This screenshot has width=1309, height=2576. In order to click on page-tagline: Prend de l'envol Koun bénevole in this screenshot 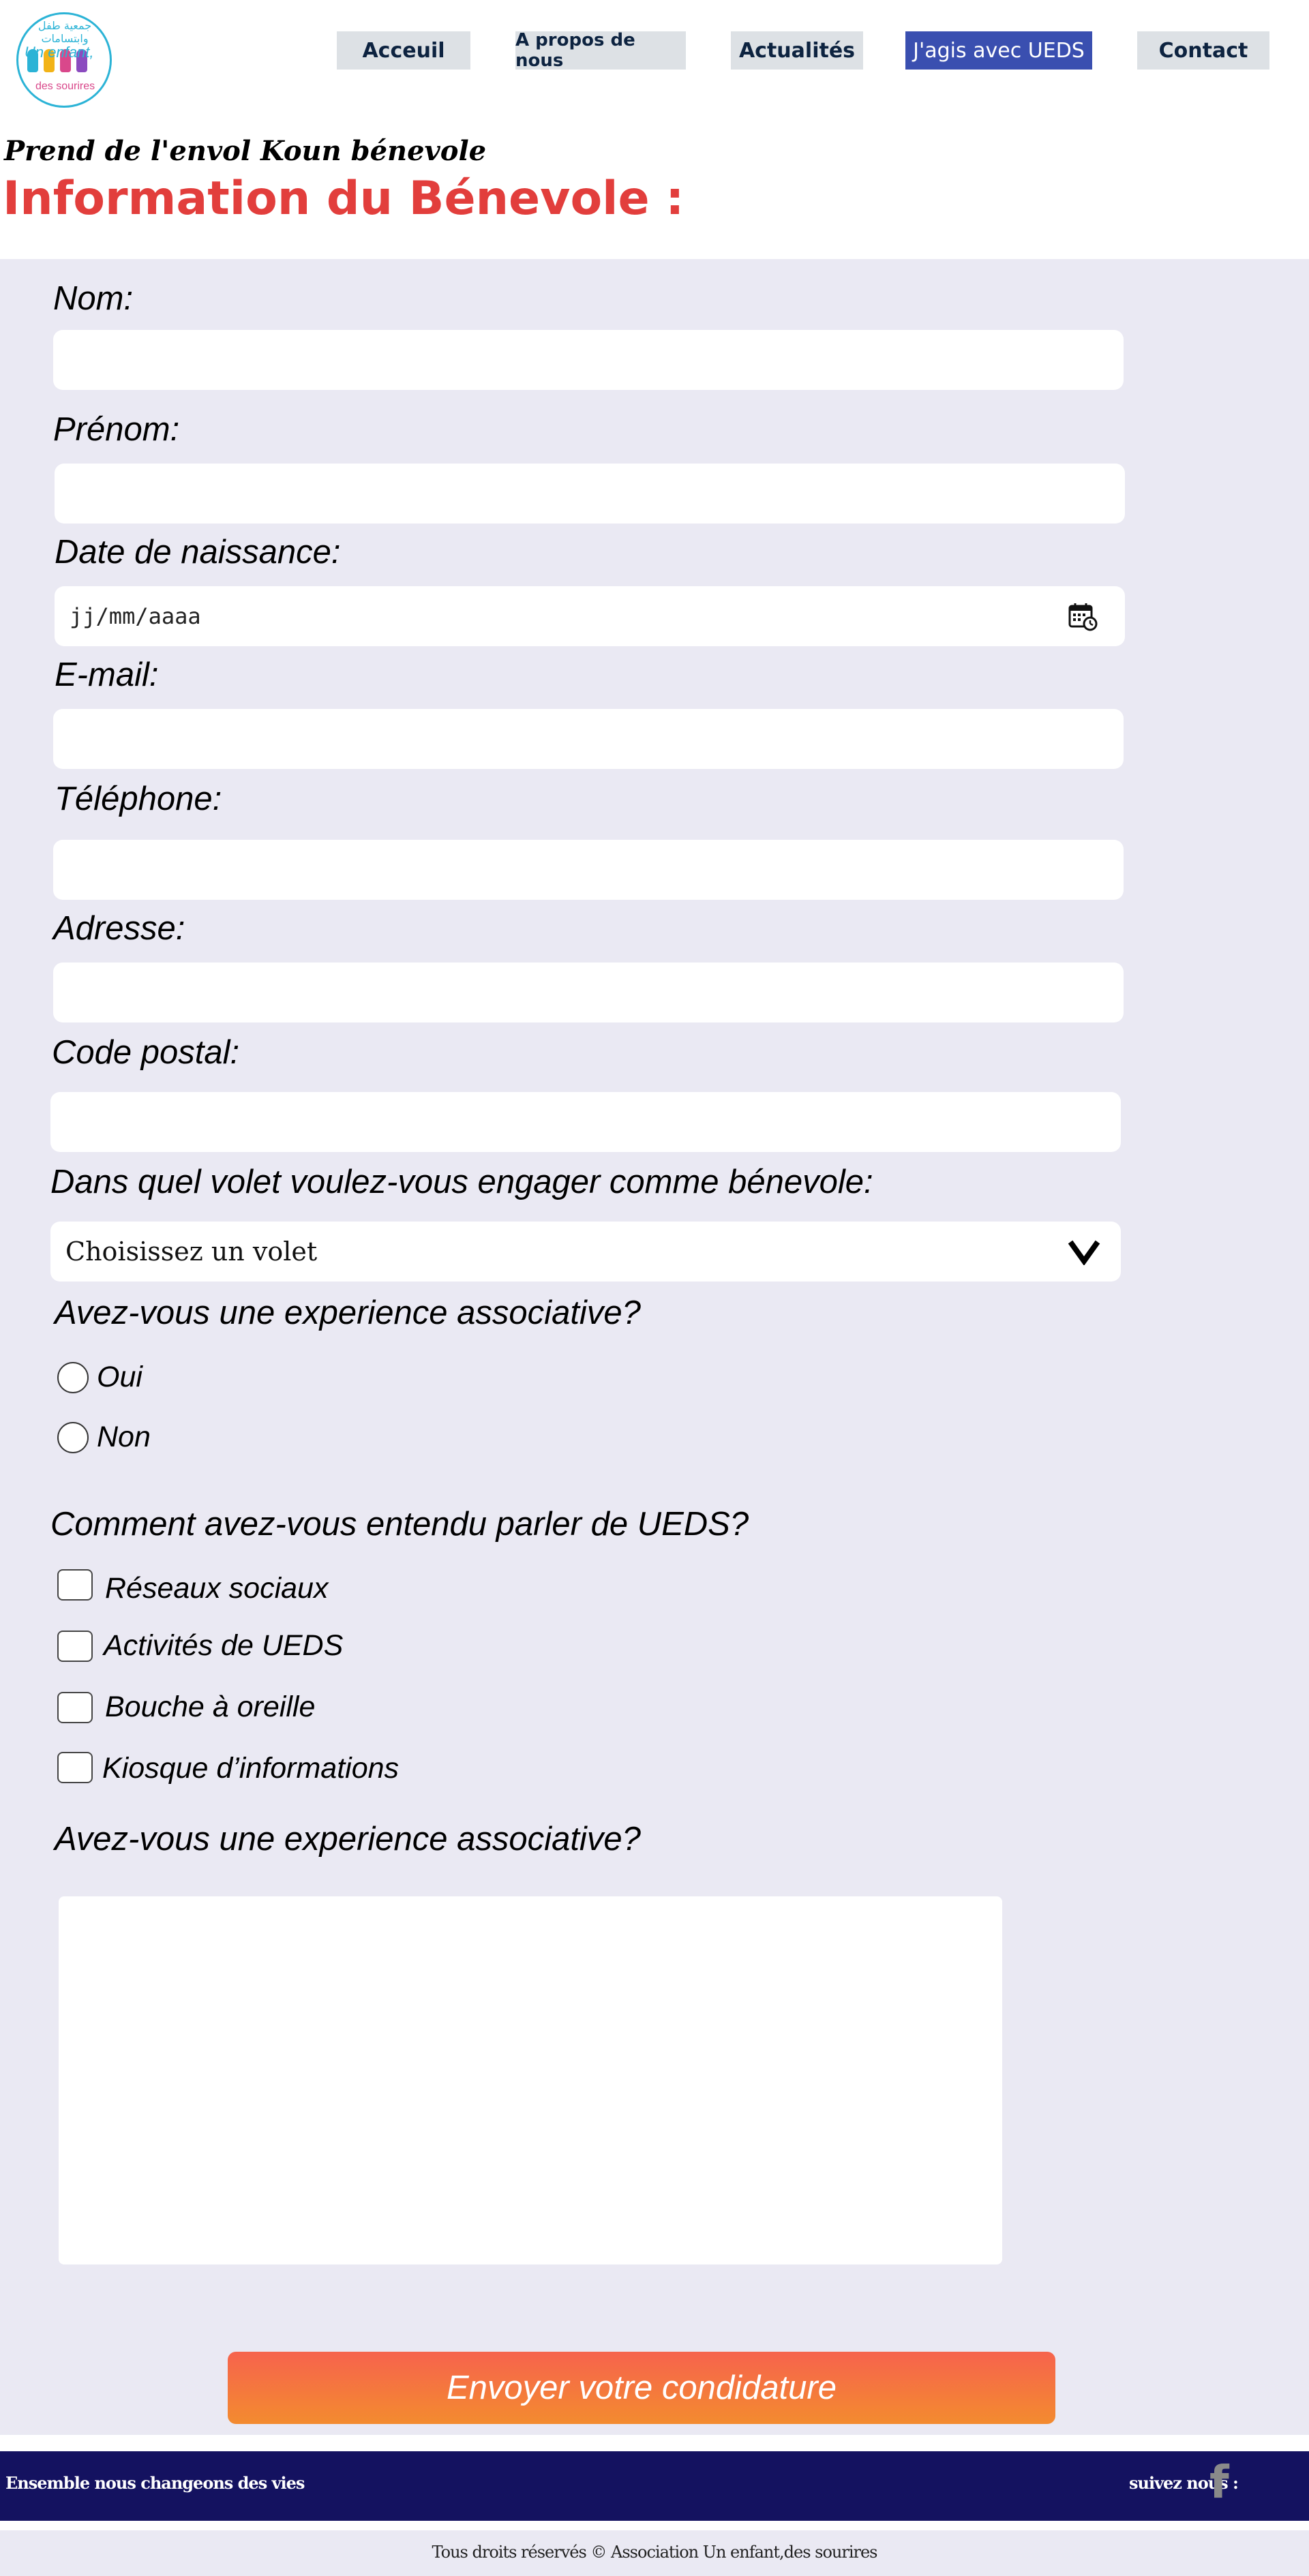, I will do `click(246, 151)`.